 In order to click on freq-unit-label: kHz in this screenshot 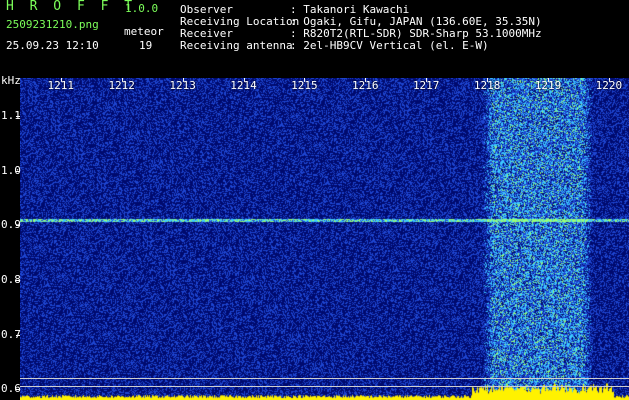, I will do `click(11, 80)`.